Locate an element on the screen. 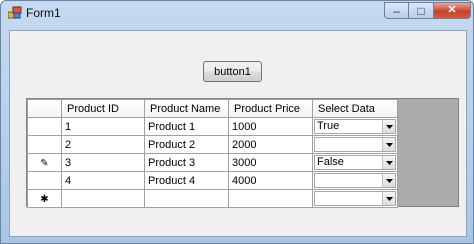  grid-corner-header is located at coordinates (44, 108).